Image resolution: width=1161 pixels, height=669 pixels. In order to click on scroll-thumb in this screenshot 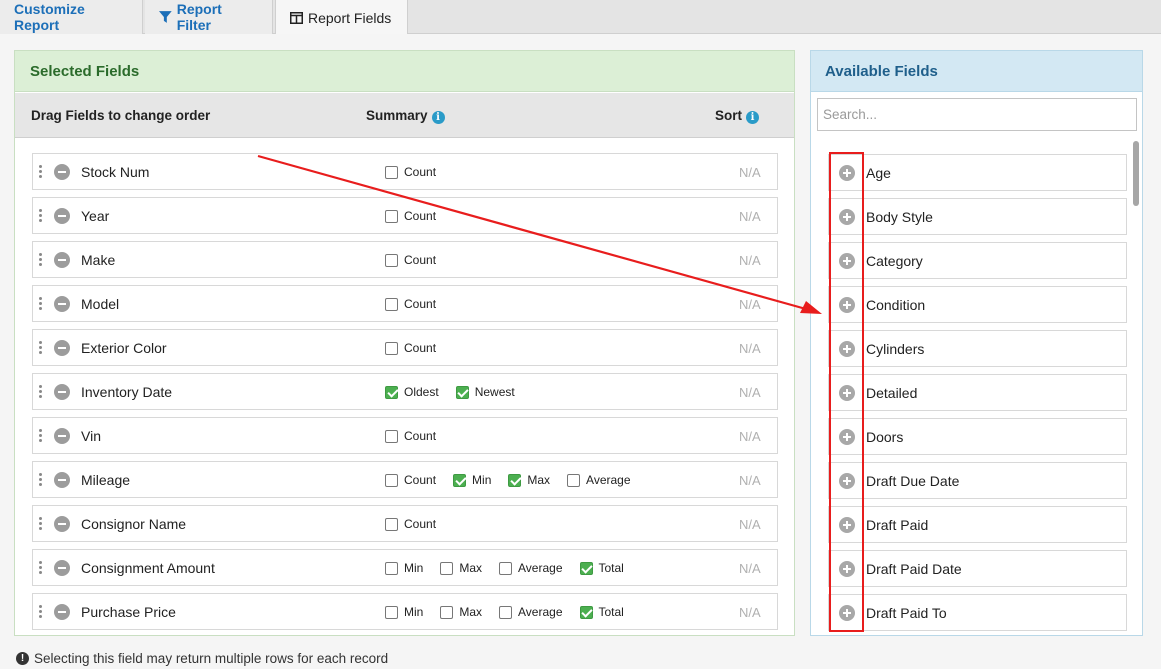, I will do `click(1136, 173)`.